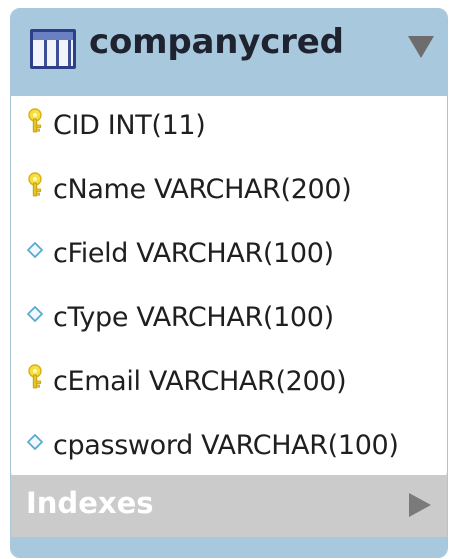 Image resolution: width=452 pixels, height=559 pixels. I want to click on column-row-cname: cName VARCHAR(200), so click(229, 192).